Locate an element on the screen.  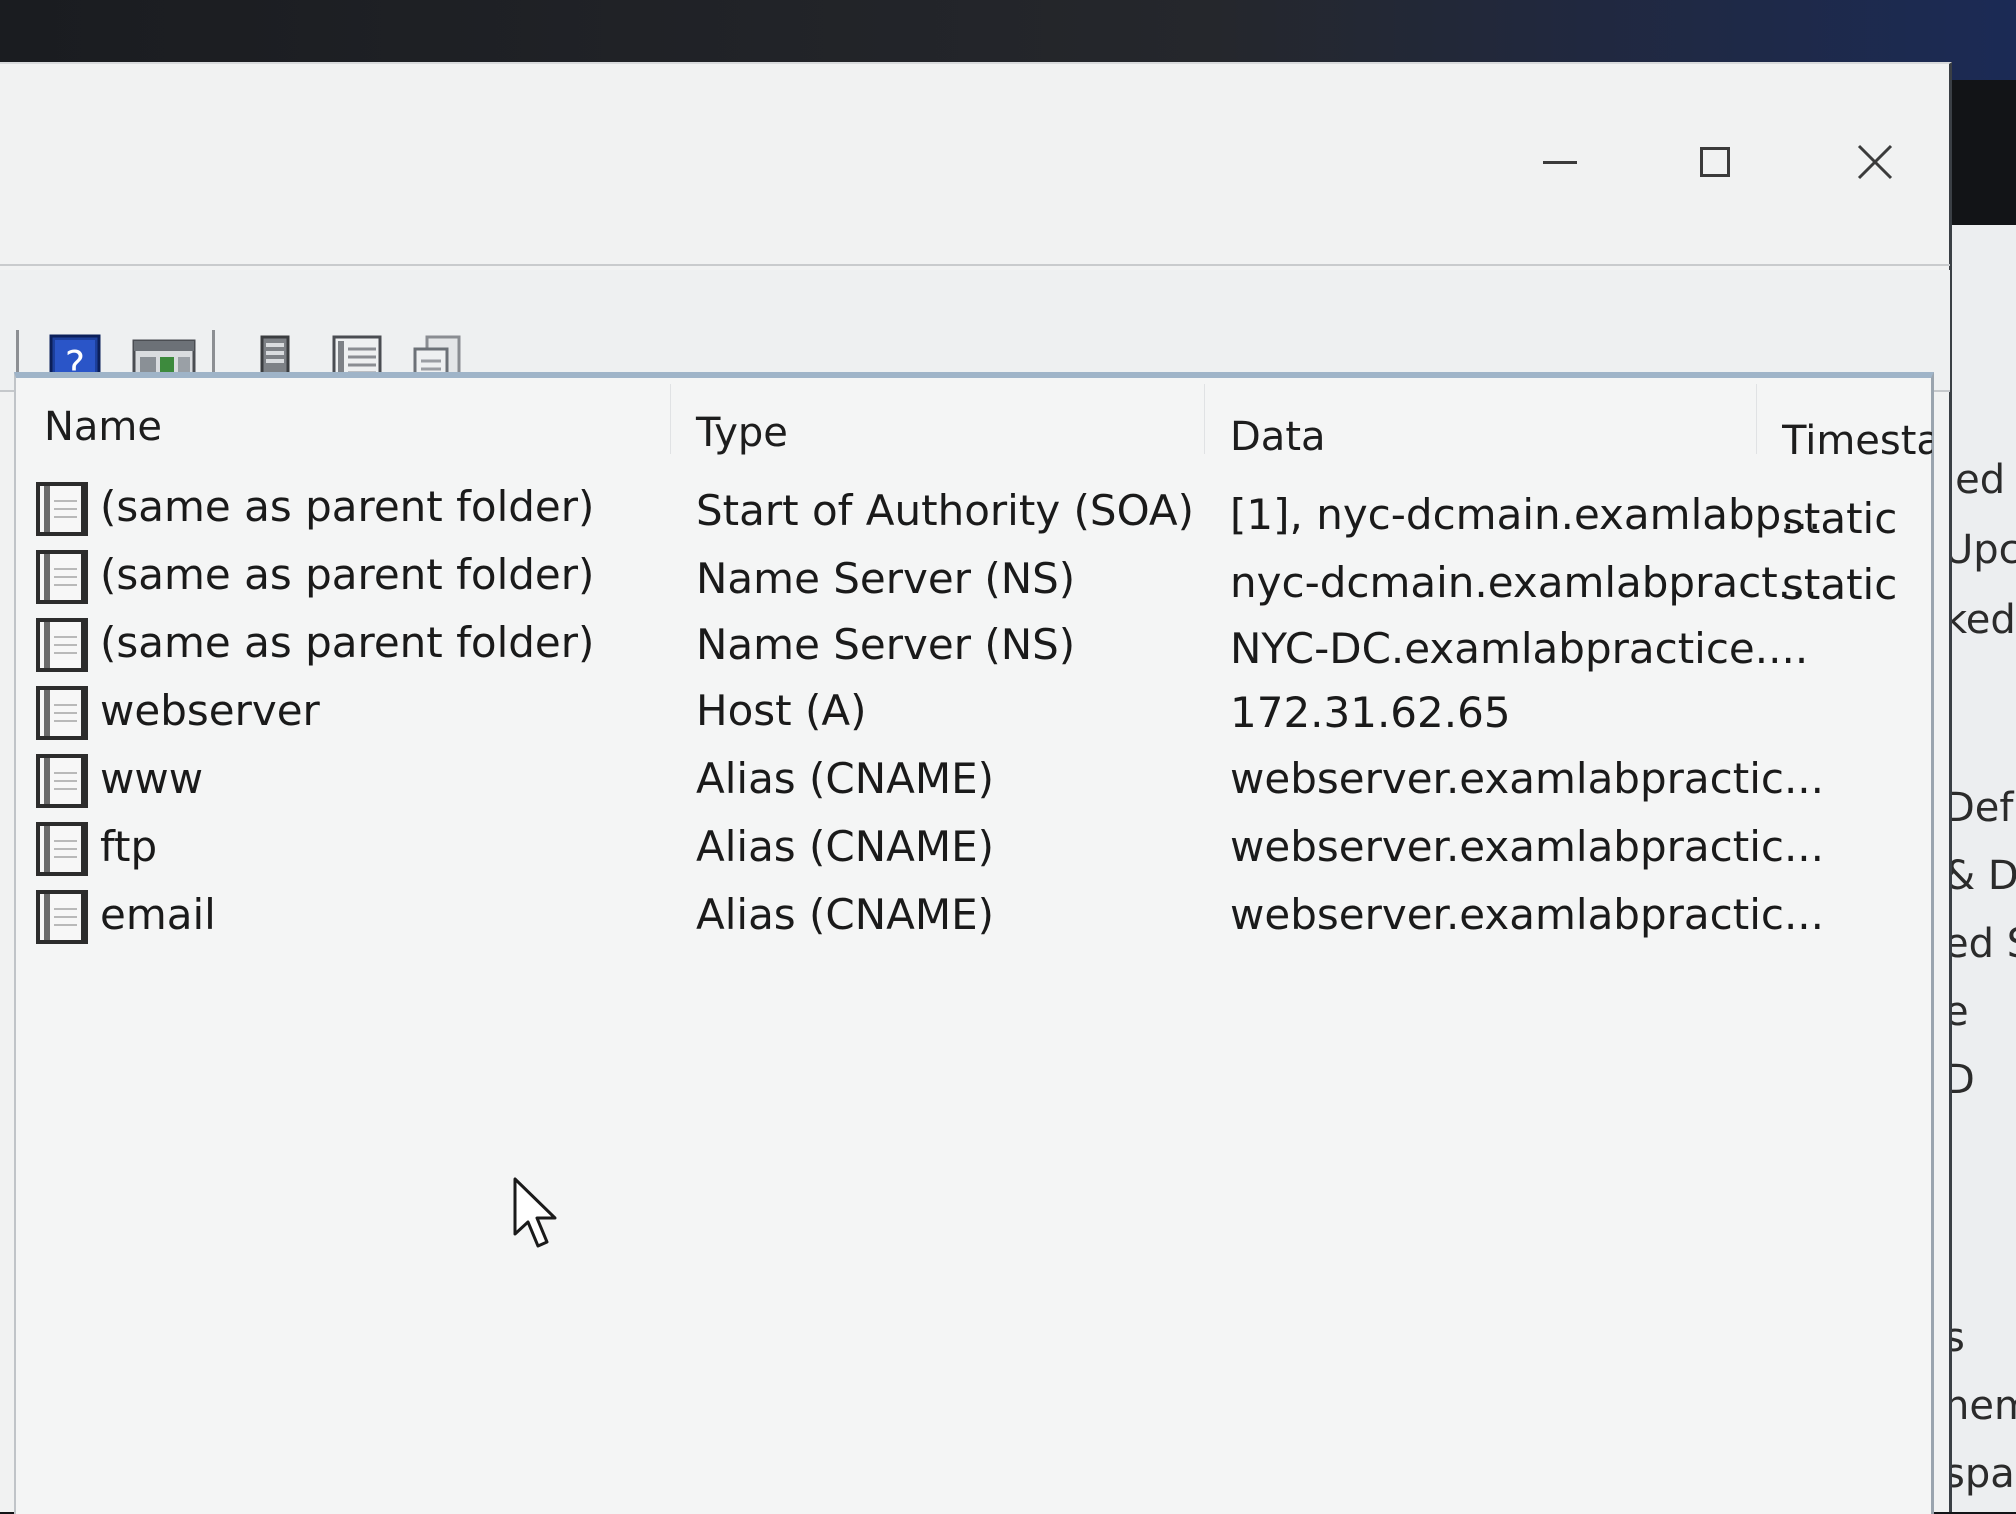
maximize-button is located at coordinates (1715, 162).